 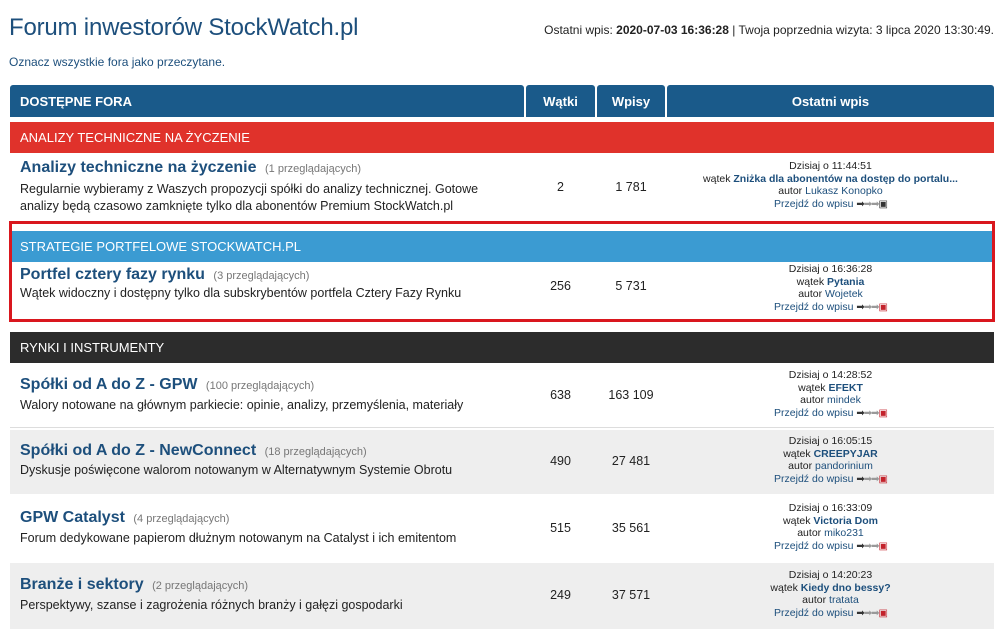 I want to click on category-markets-instruments: RYNKI I INSTRUMENTY, so click(x=502, y=347).